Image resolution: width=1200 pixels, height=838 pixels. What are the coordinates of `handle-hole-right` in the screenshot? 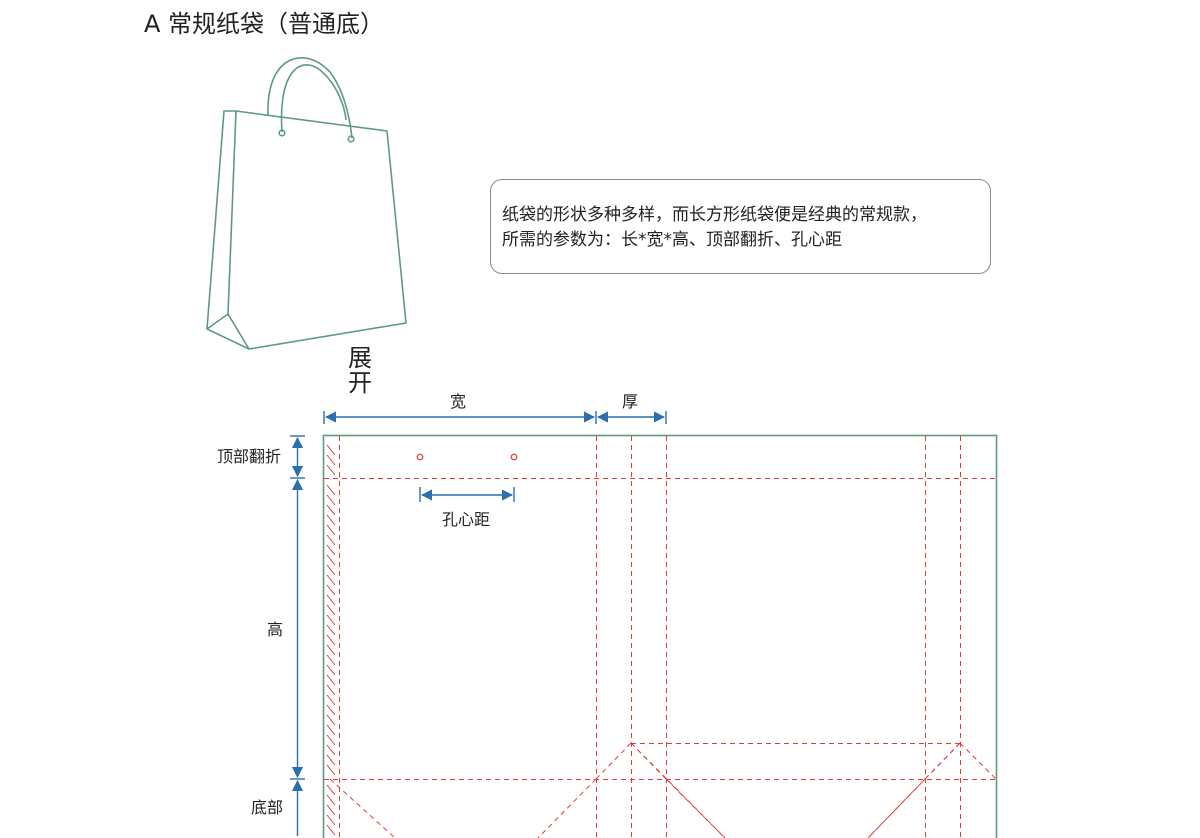 It's located at (514, 457).